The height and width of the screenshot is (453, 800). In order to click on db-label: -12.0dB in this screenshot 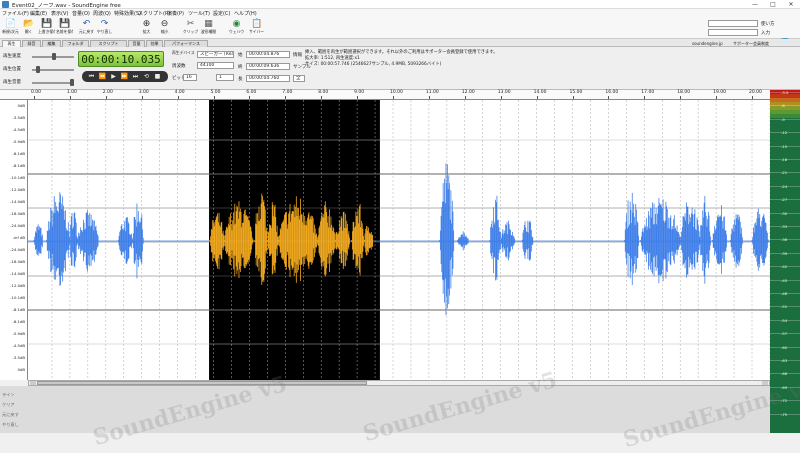, I will do `click(17, 285)`.